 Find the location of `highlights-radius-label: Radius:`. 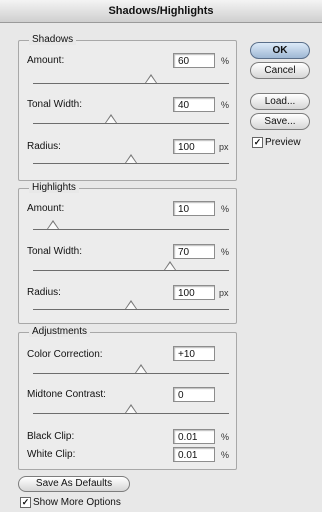

highlights-radius-label: Radius: is located at coordinates (44, 292).